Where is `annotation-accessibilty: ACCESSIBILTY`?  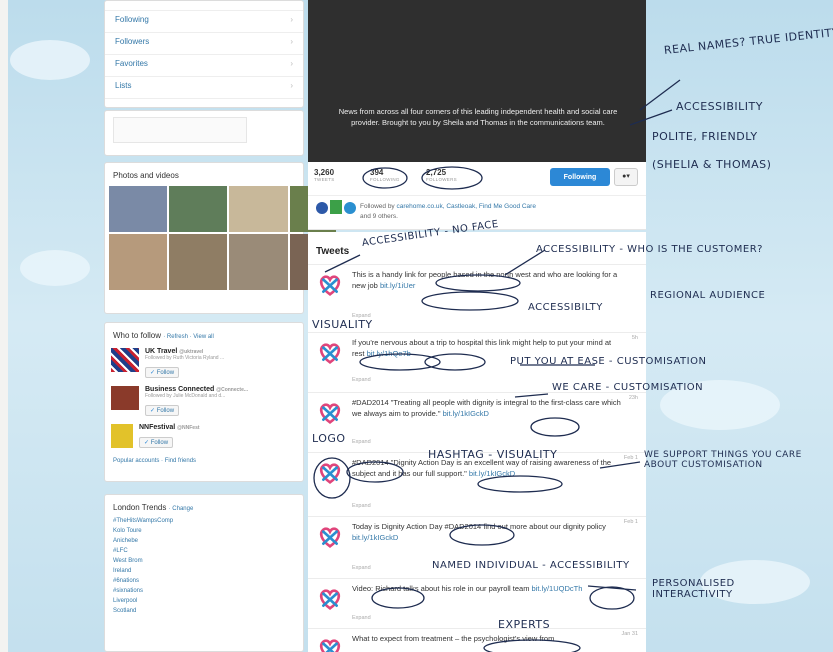 annotation-accessibilty: ACCESSIBILTY is located at coordinates (565, 307).